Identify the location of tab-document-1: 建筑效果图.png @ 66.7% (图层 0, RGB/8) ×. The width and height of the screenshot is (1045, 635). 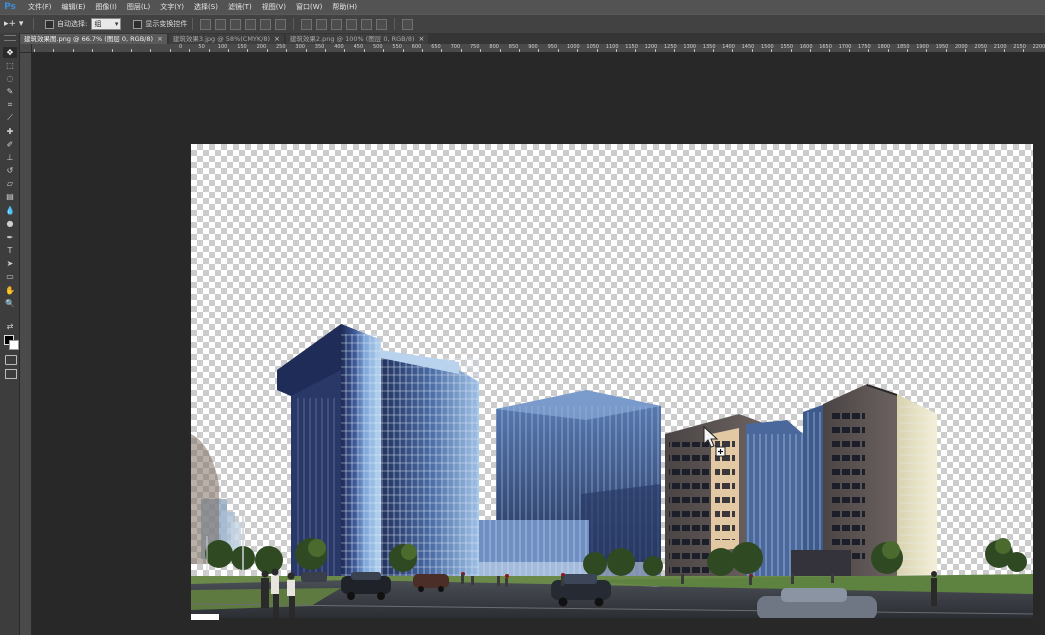
(93, 39).